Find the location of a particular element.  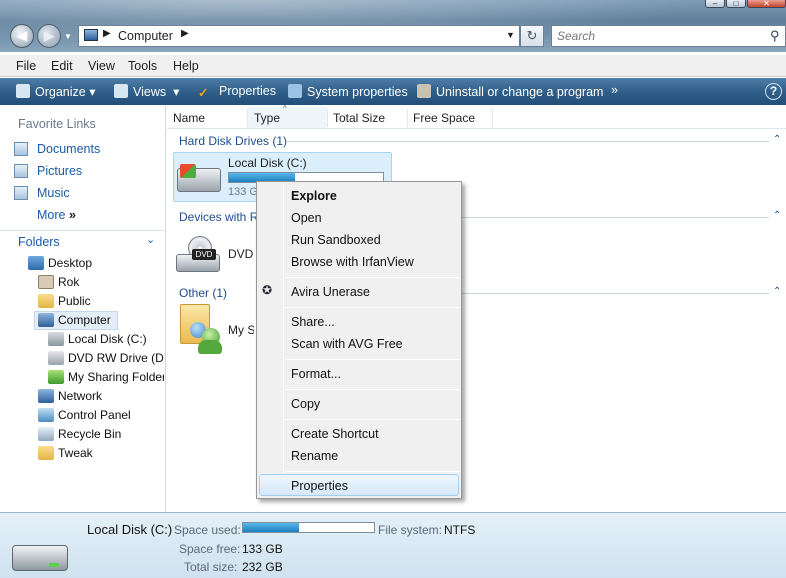

search-box: ⚲ is located at coordinates (668, 36).